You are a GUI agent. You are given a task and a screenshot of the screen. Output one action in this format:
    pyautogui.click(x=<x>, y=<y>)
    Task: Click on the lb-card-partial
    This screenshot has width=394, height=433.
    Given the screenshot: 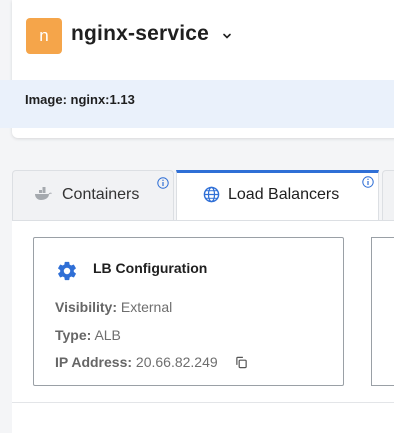 What is the action you would take?
    pyautogui.click(x=382, y=311)
    